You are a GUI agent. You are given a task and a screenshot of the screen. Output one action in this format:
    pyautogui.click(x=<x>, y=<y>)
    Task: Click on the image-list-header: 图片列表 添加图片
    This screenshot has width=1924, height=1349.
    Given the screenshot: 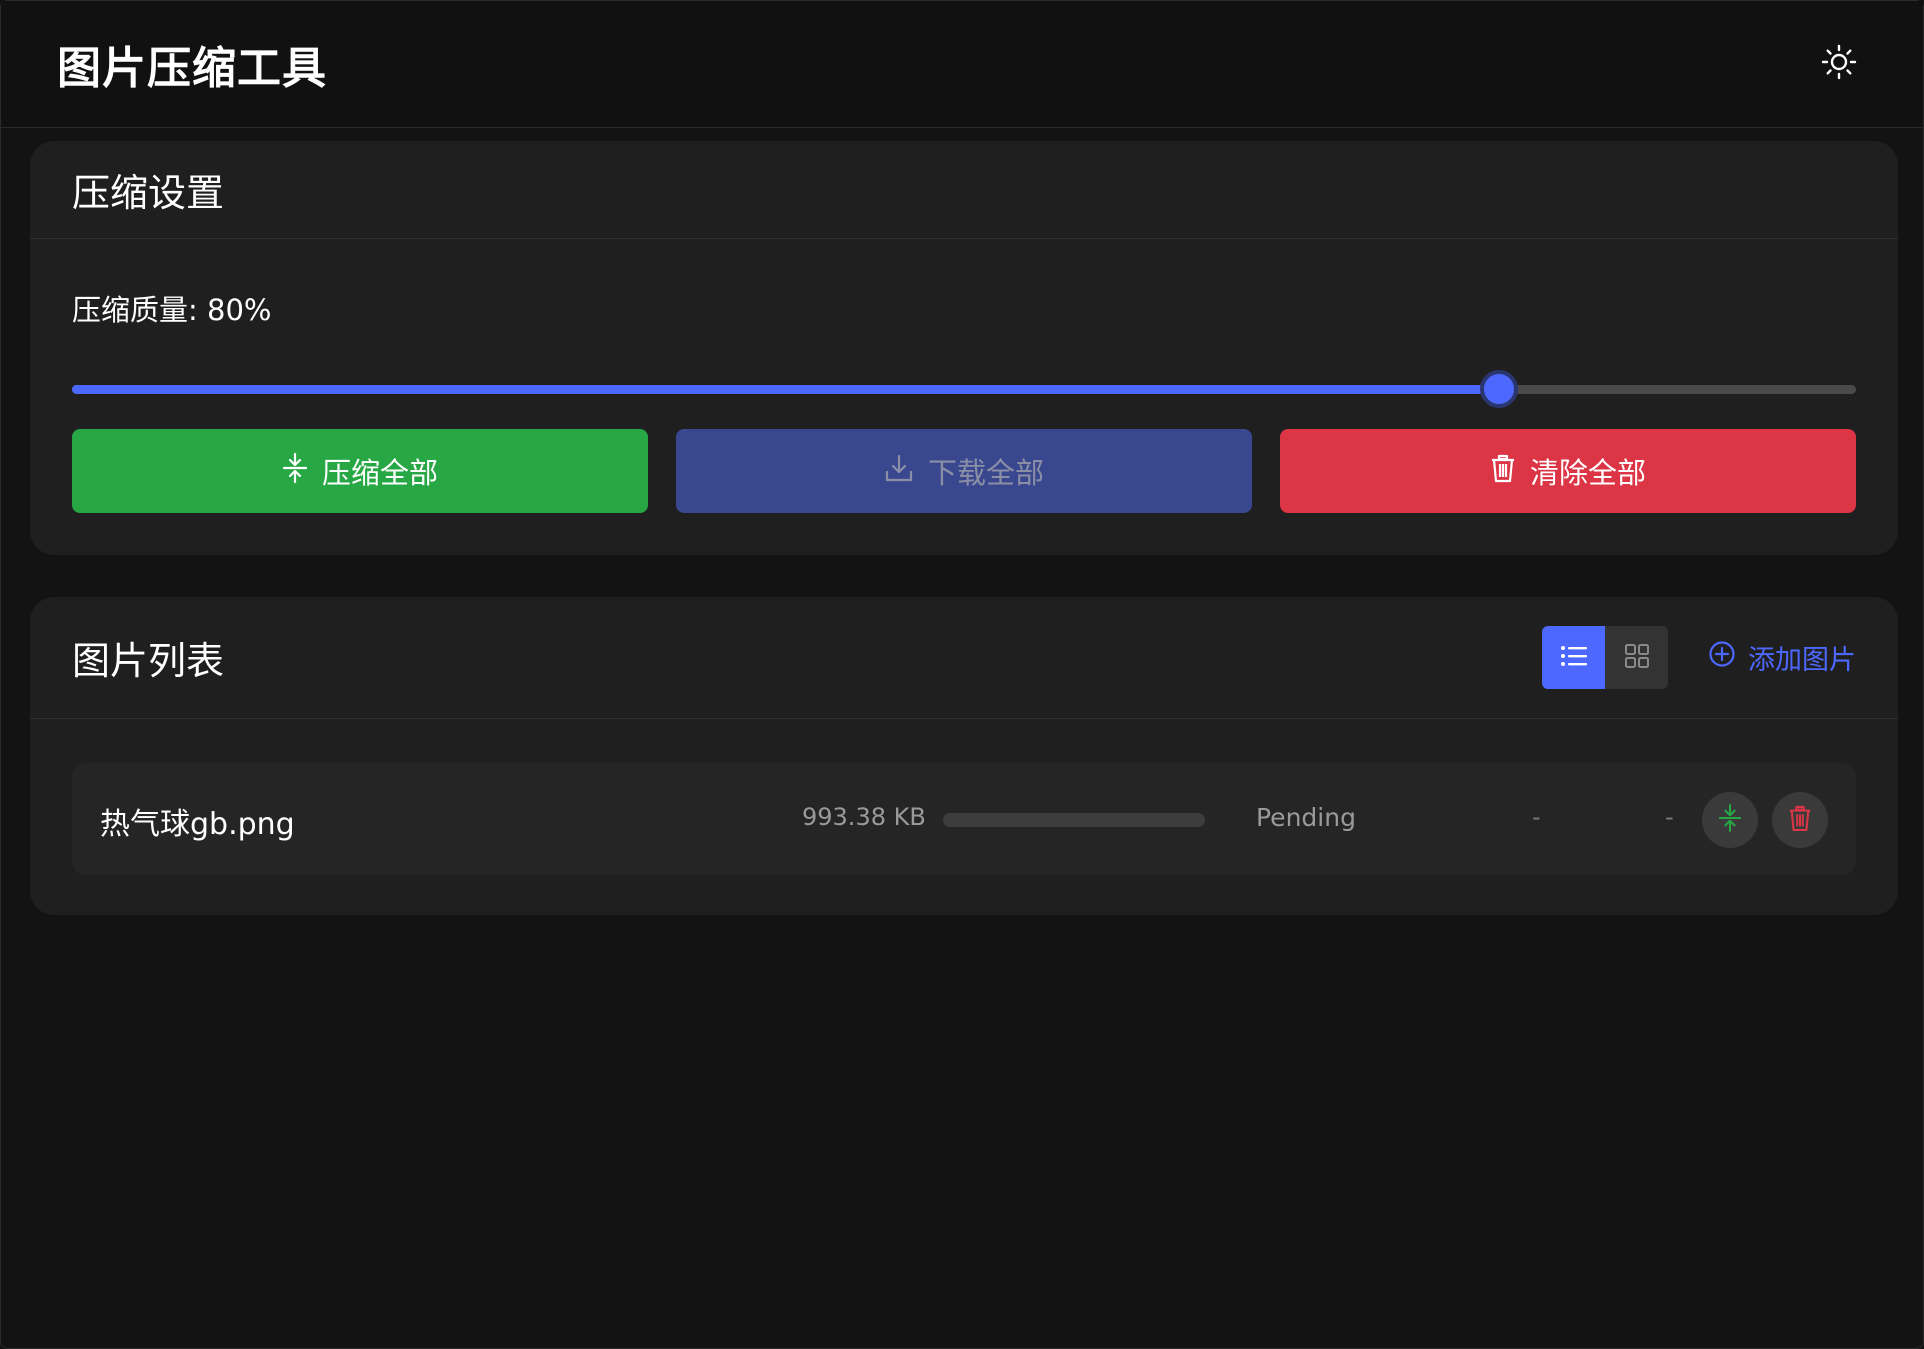 What is the action you would take?
    pyautogui.click(x=964, y=658)
    